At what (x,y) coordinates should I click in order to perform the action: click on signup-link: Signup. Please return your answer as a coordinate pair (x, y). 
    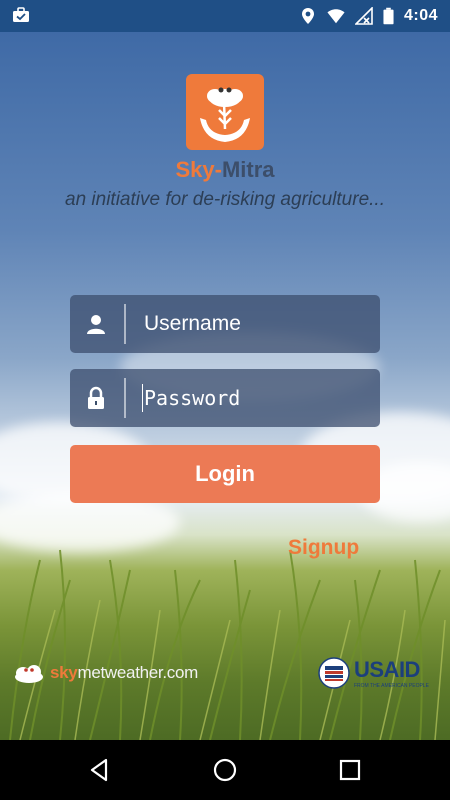
    Looking at the image, I should click on (323, 548).